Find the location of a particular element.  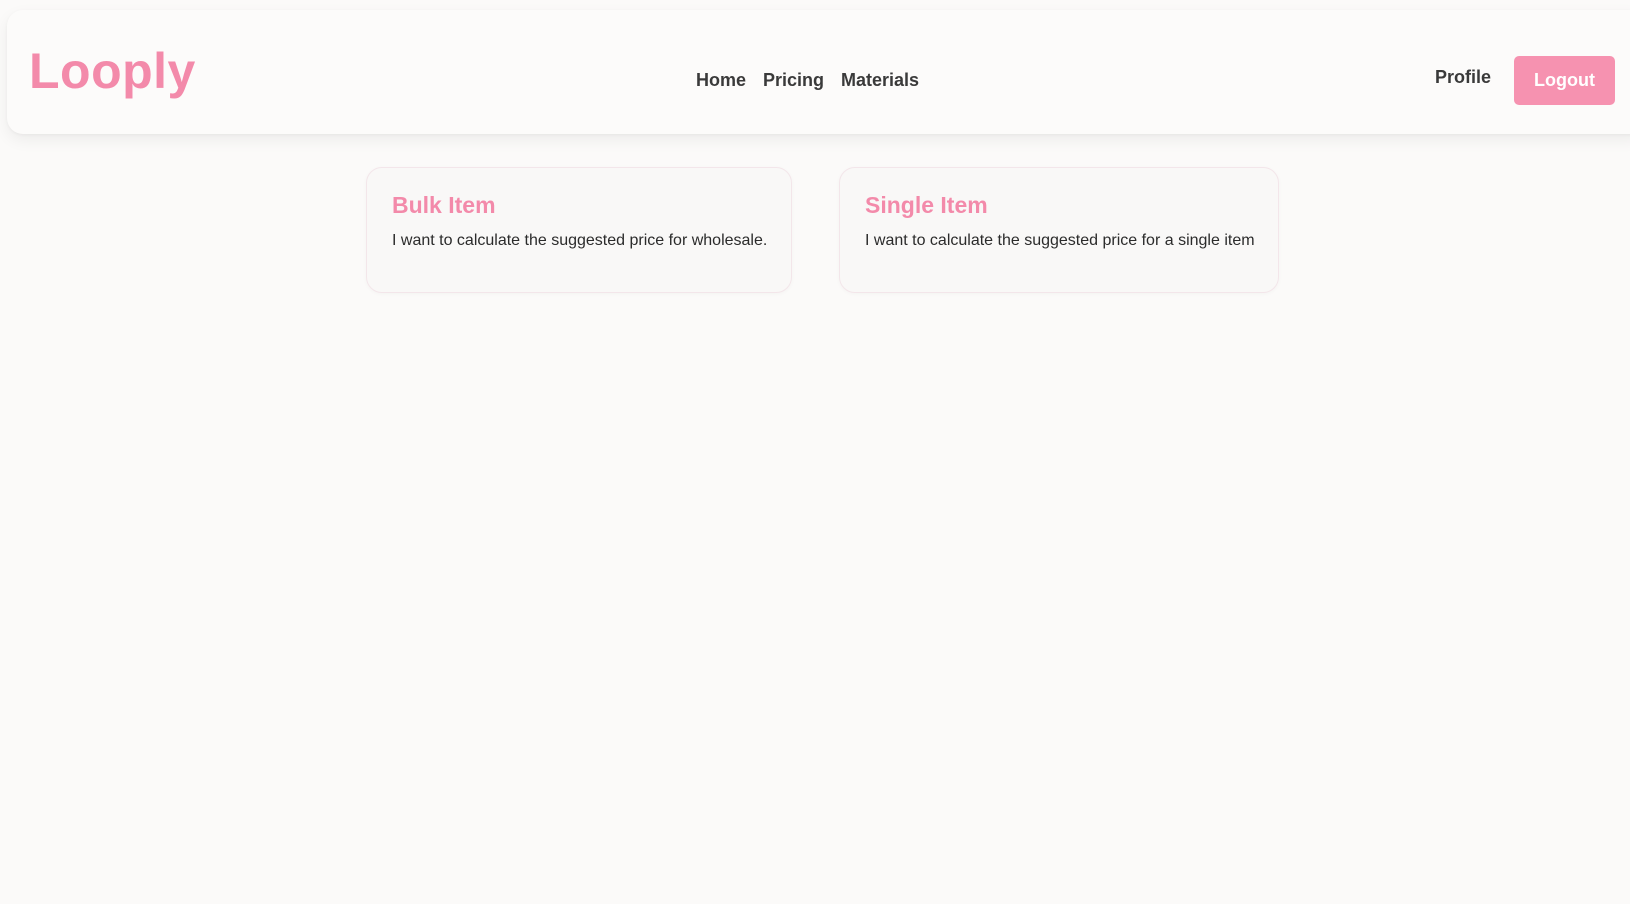

logout-button: Logout is located at coordinates (1564, 80).